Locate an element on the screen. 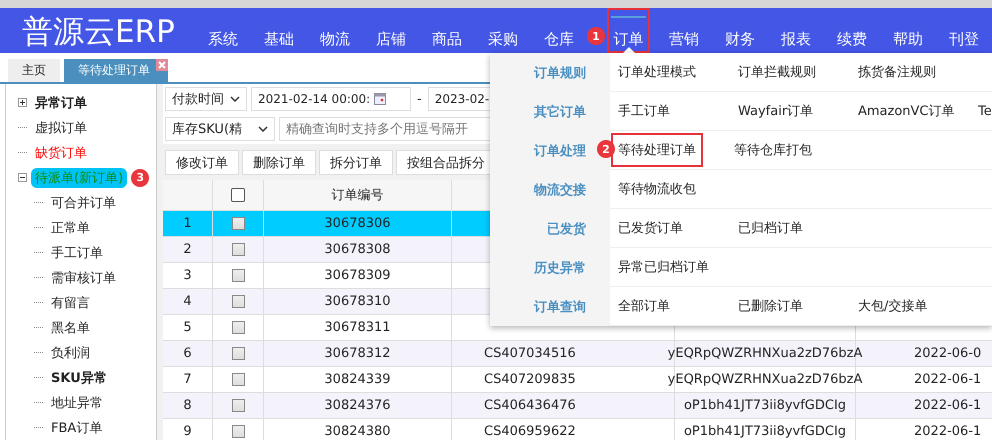  row-number: 8 is located at coordinates (187, 405).